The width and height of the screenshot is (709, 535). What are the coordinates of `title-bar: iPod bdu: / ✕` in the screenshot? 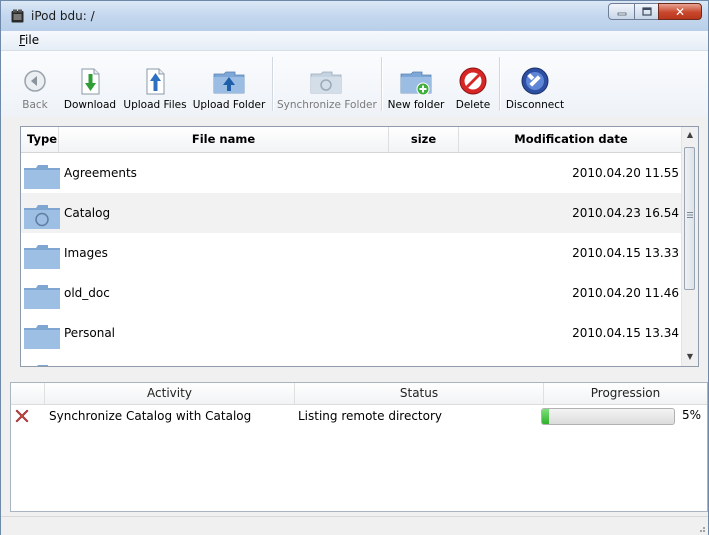 It's located at (354, 16).